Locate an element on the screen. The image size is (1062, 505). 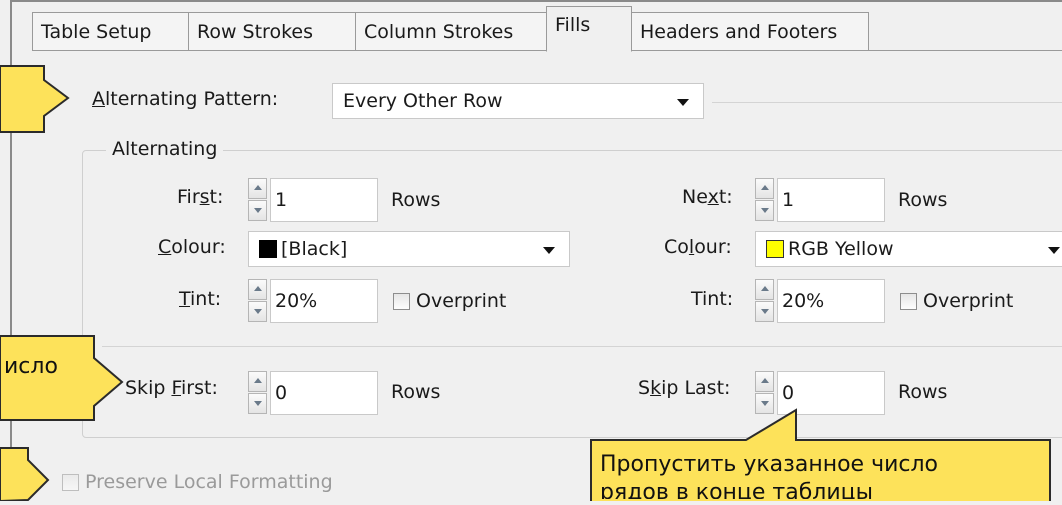
callout-arrow-pattern is located at coordinates (35, 99).